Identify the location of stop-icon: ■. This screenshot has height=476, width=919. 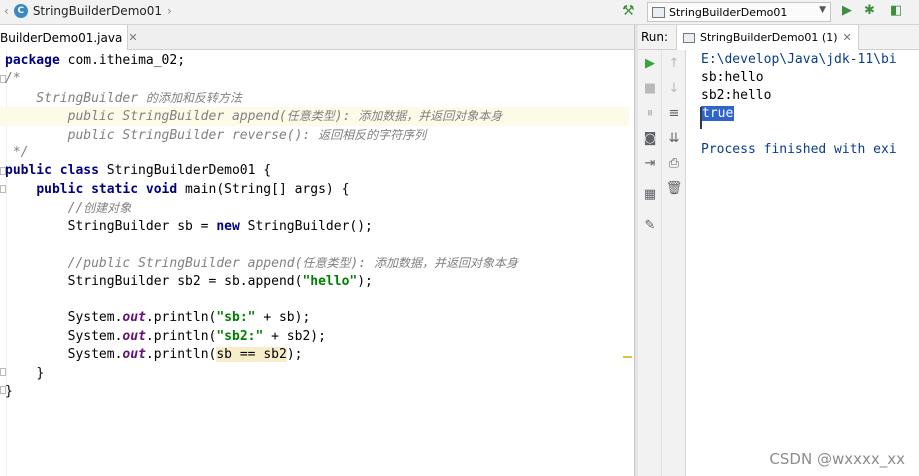
(650, 88).